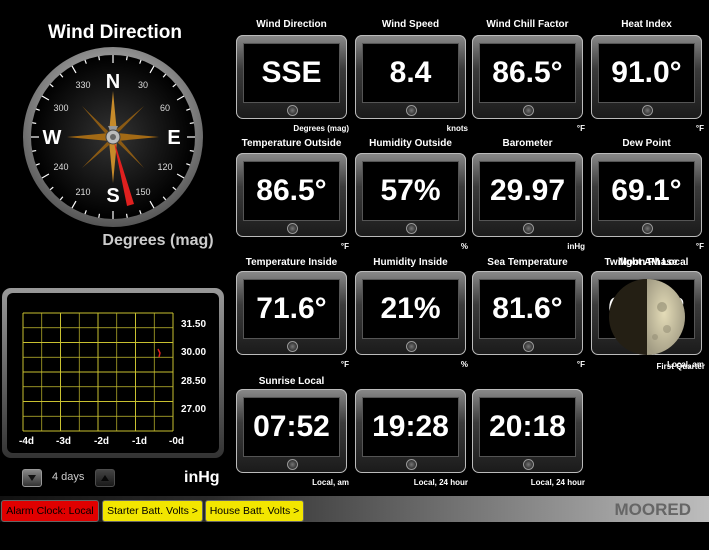  I want to click on deg-150: 150, so click(142, 192).